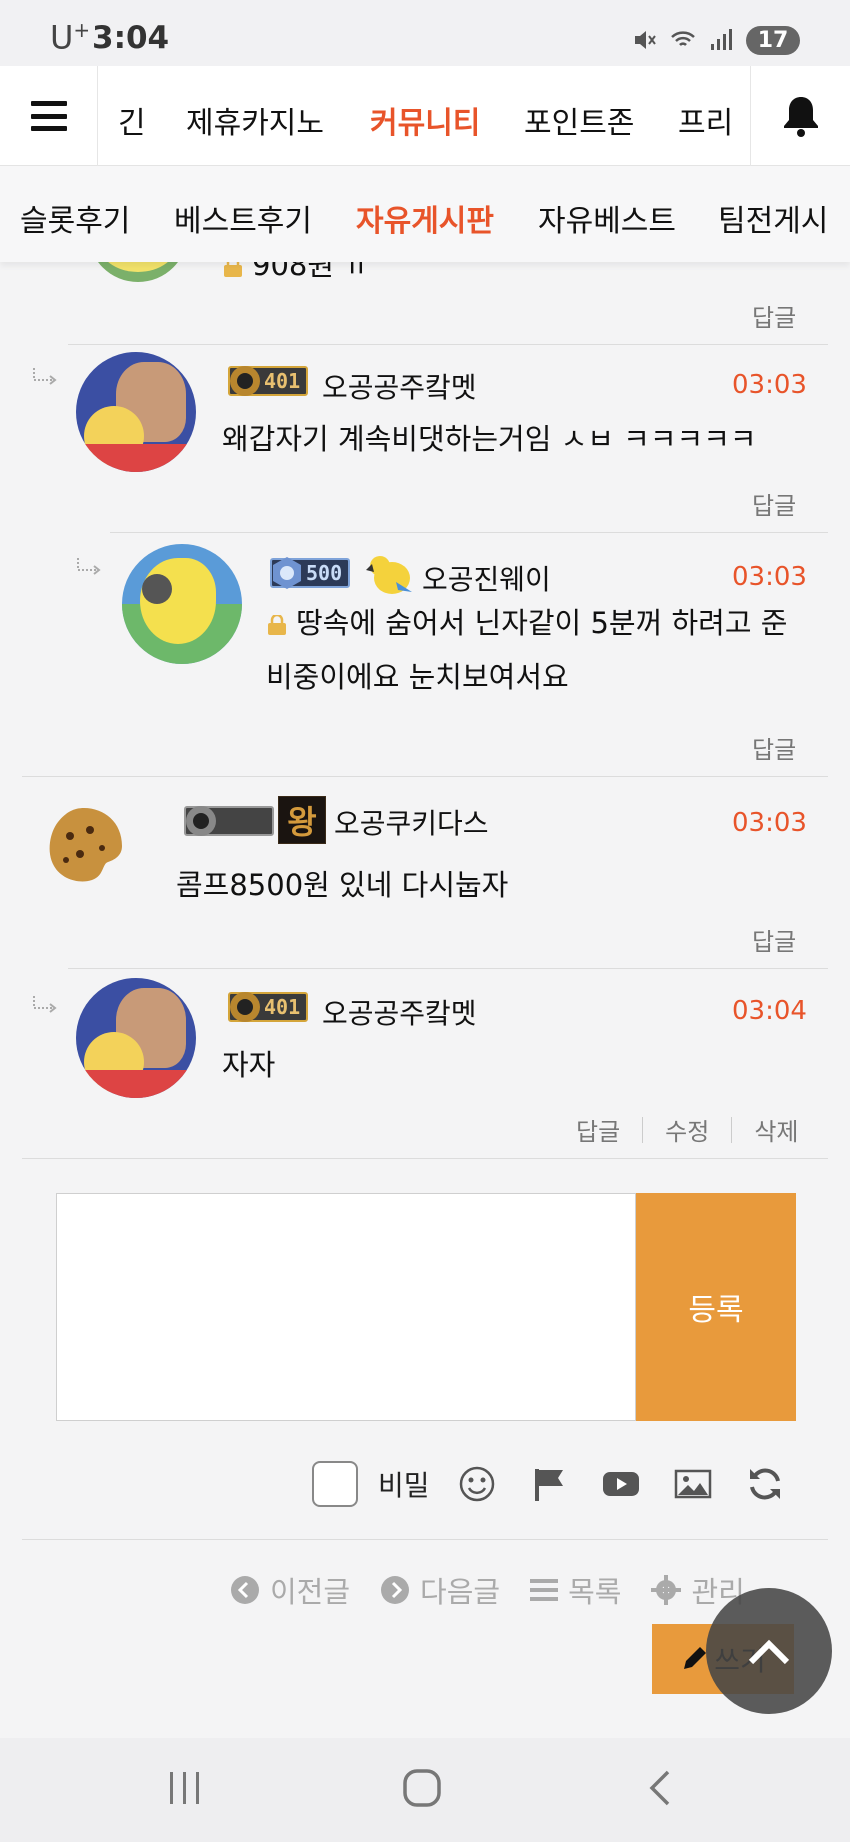  I want to click on list-button: 목록, so click(575, 1590).